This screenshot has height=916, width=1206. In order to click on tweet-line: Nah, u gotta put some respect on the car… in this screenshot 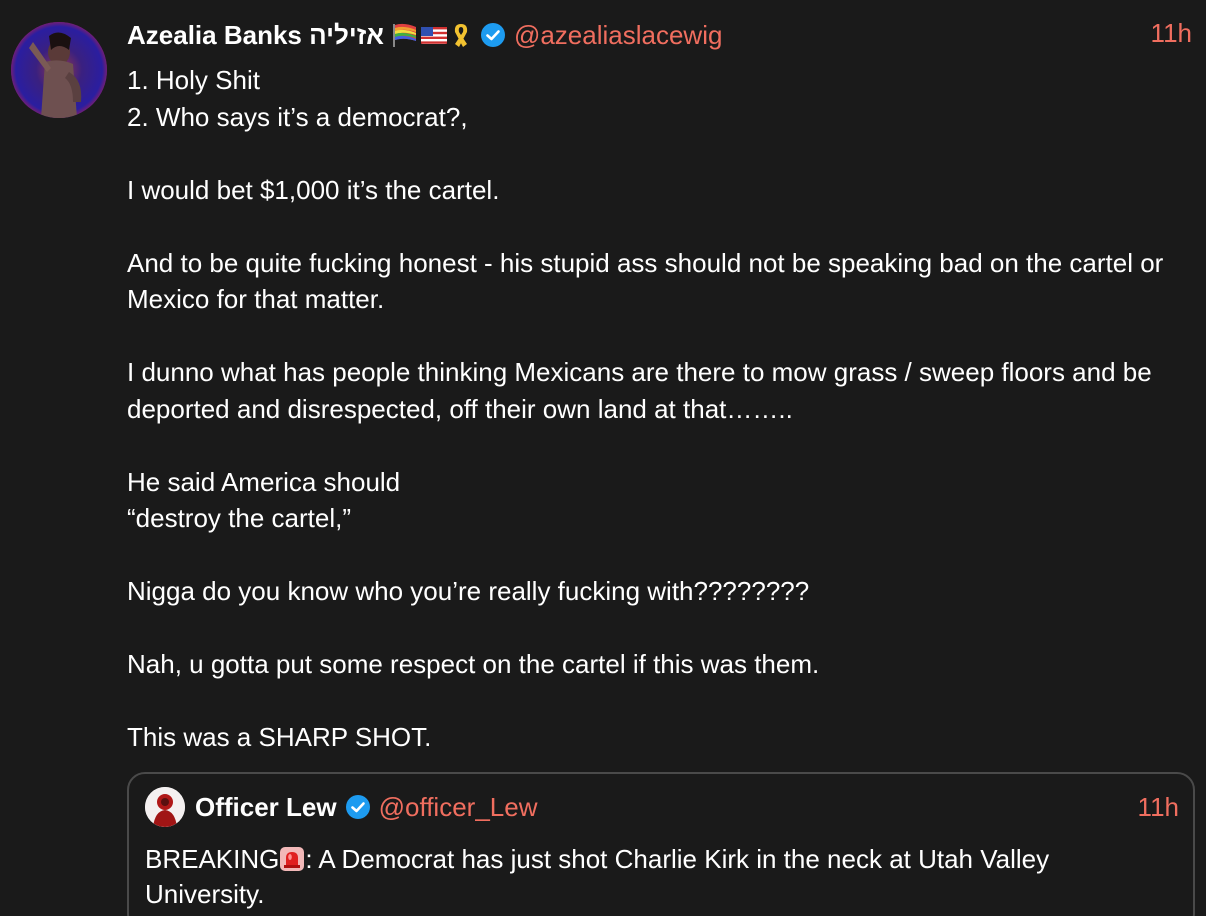, I will do `click(473, 664)`.